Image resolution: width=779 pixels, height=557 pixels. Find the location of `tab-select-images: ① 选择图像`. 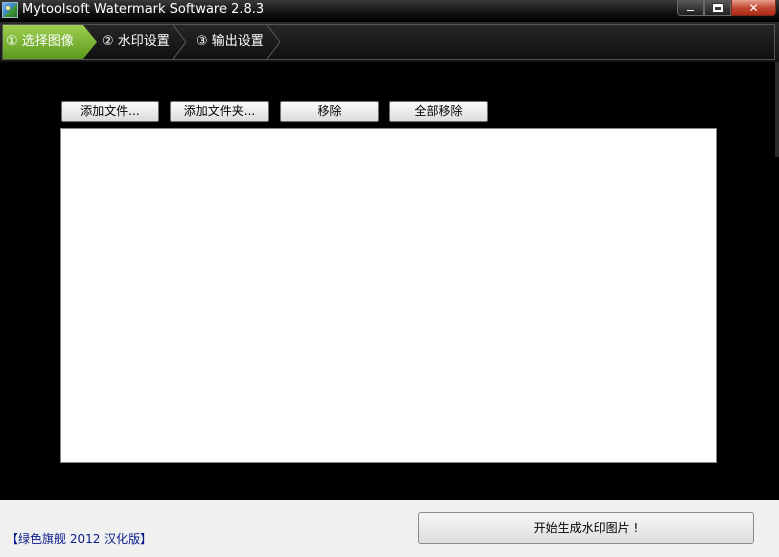

tab-select-images: ① 选择图像 is located at coordinates (50, 42).